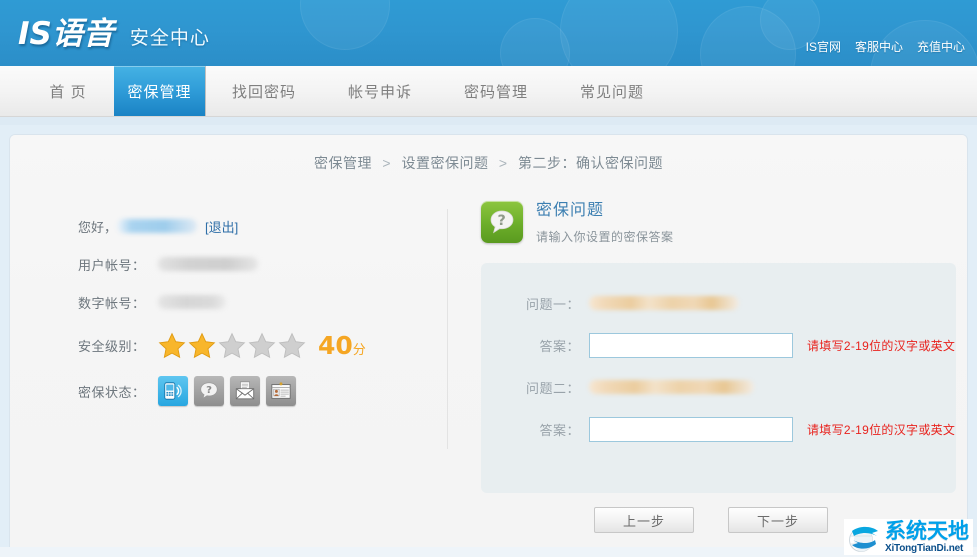 The image size is (977, 557). Describe the element at coordinates (112, 346) in the screenshot. I see `security-level-label: 安全级别：` at that location.